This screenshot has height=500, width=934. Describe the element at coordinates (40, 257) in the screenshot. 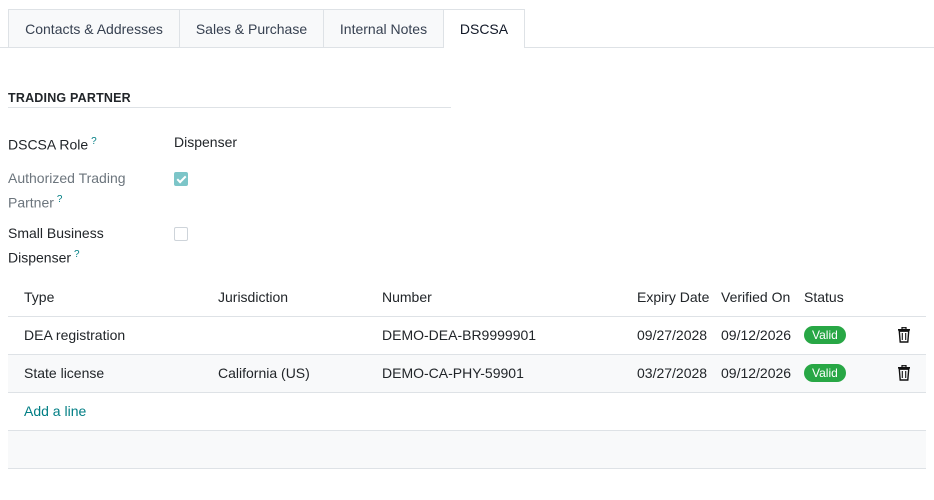

I see `small-business-dispenser-label-line2: Dispenser` at that location.